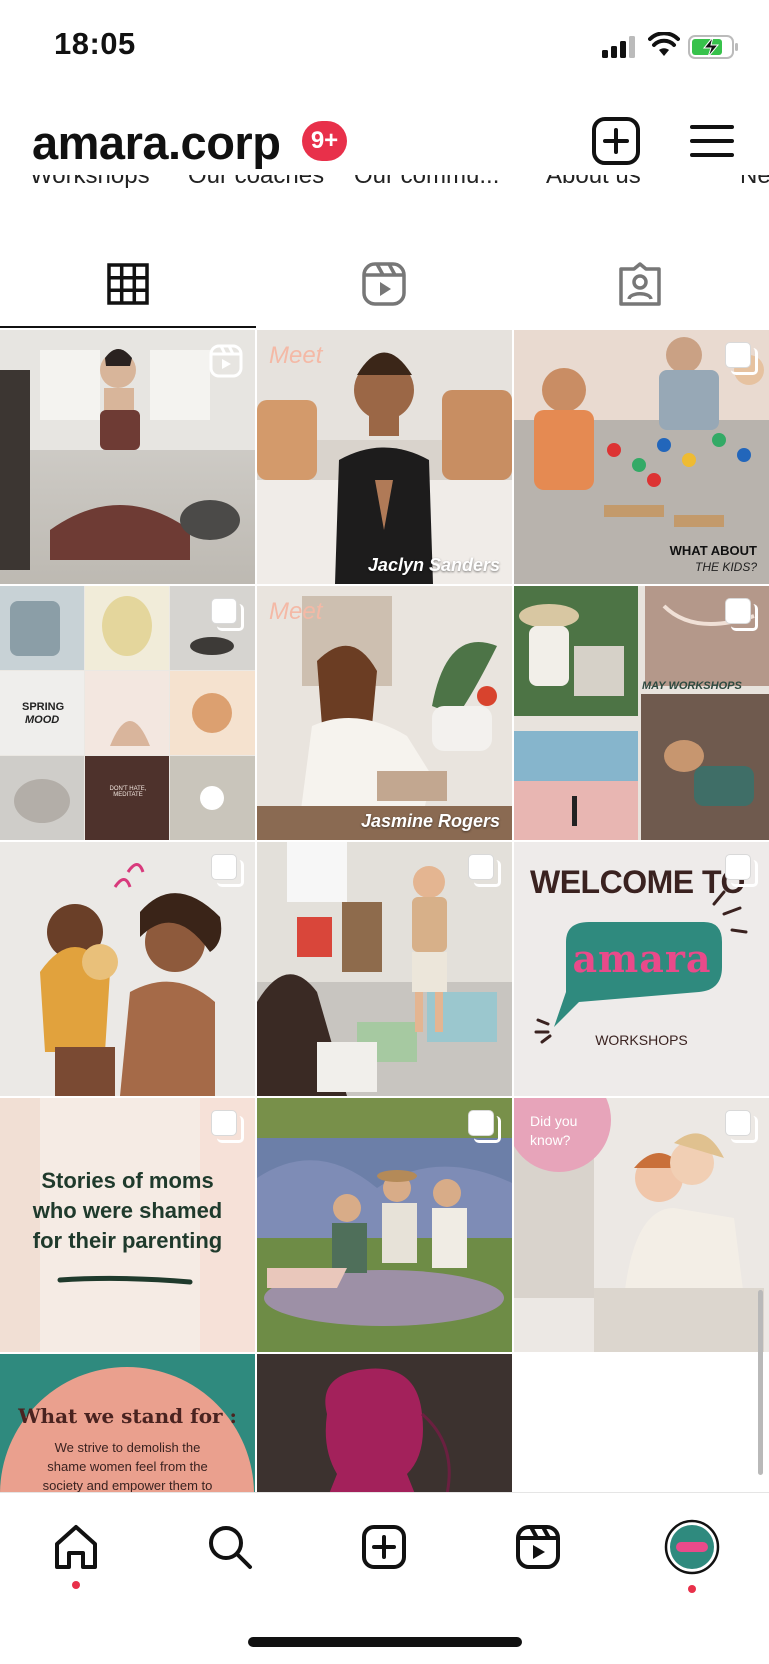 This screenshot has width=769, height=1664. I want to click on menu-button, so click(712, 141).